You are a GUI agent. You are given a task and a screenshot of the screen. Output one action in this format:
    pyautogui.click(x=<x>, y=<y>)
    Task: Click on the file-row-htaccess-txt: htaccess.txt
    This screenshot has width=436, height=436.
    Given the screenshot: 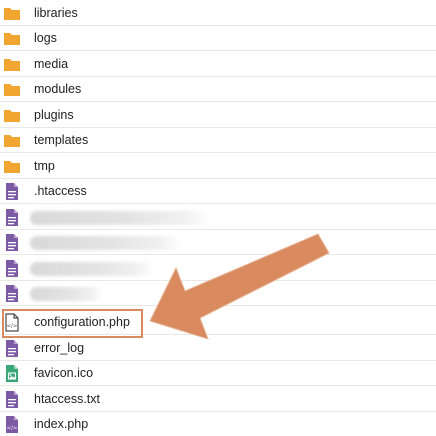 What is the action you would take?
    pyautogui.click(x=218, y=399)
    